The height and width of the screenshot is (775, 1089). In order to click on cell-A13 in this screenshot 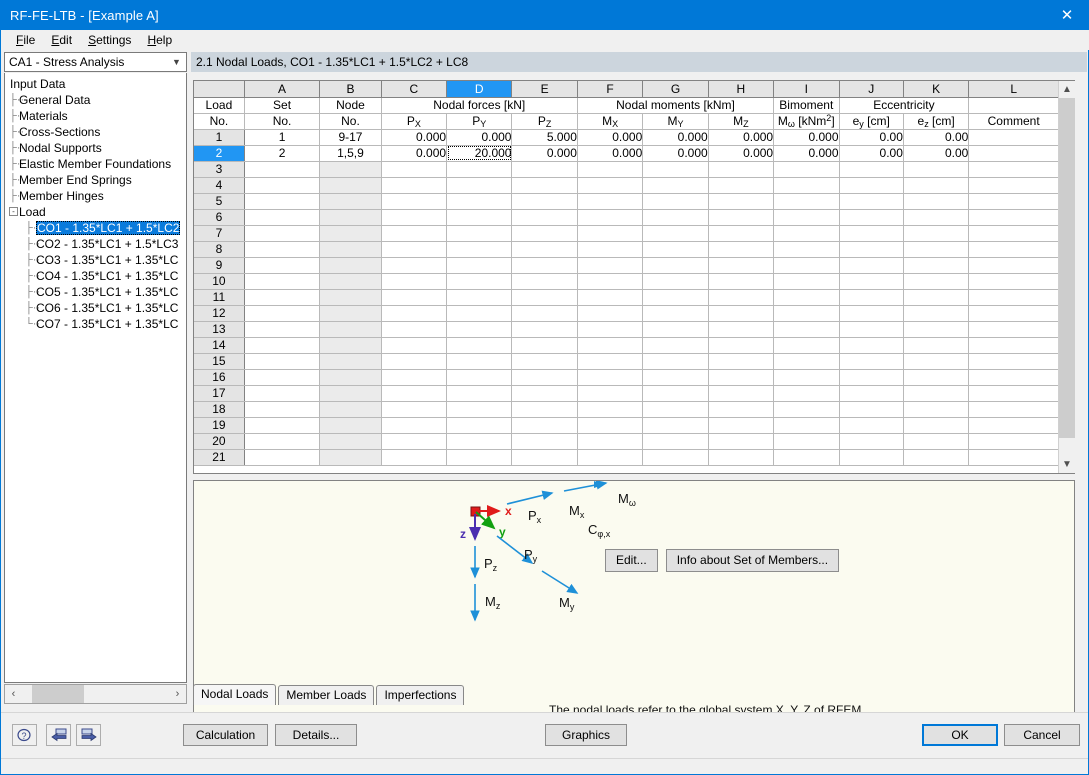, I will do `click(282, 329)`.